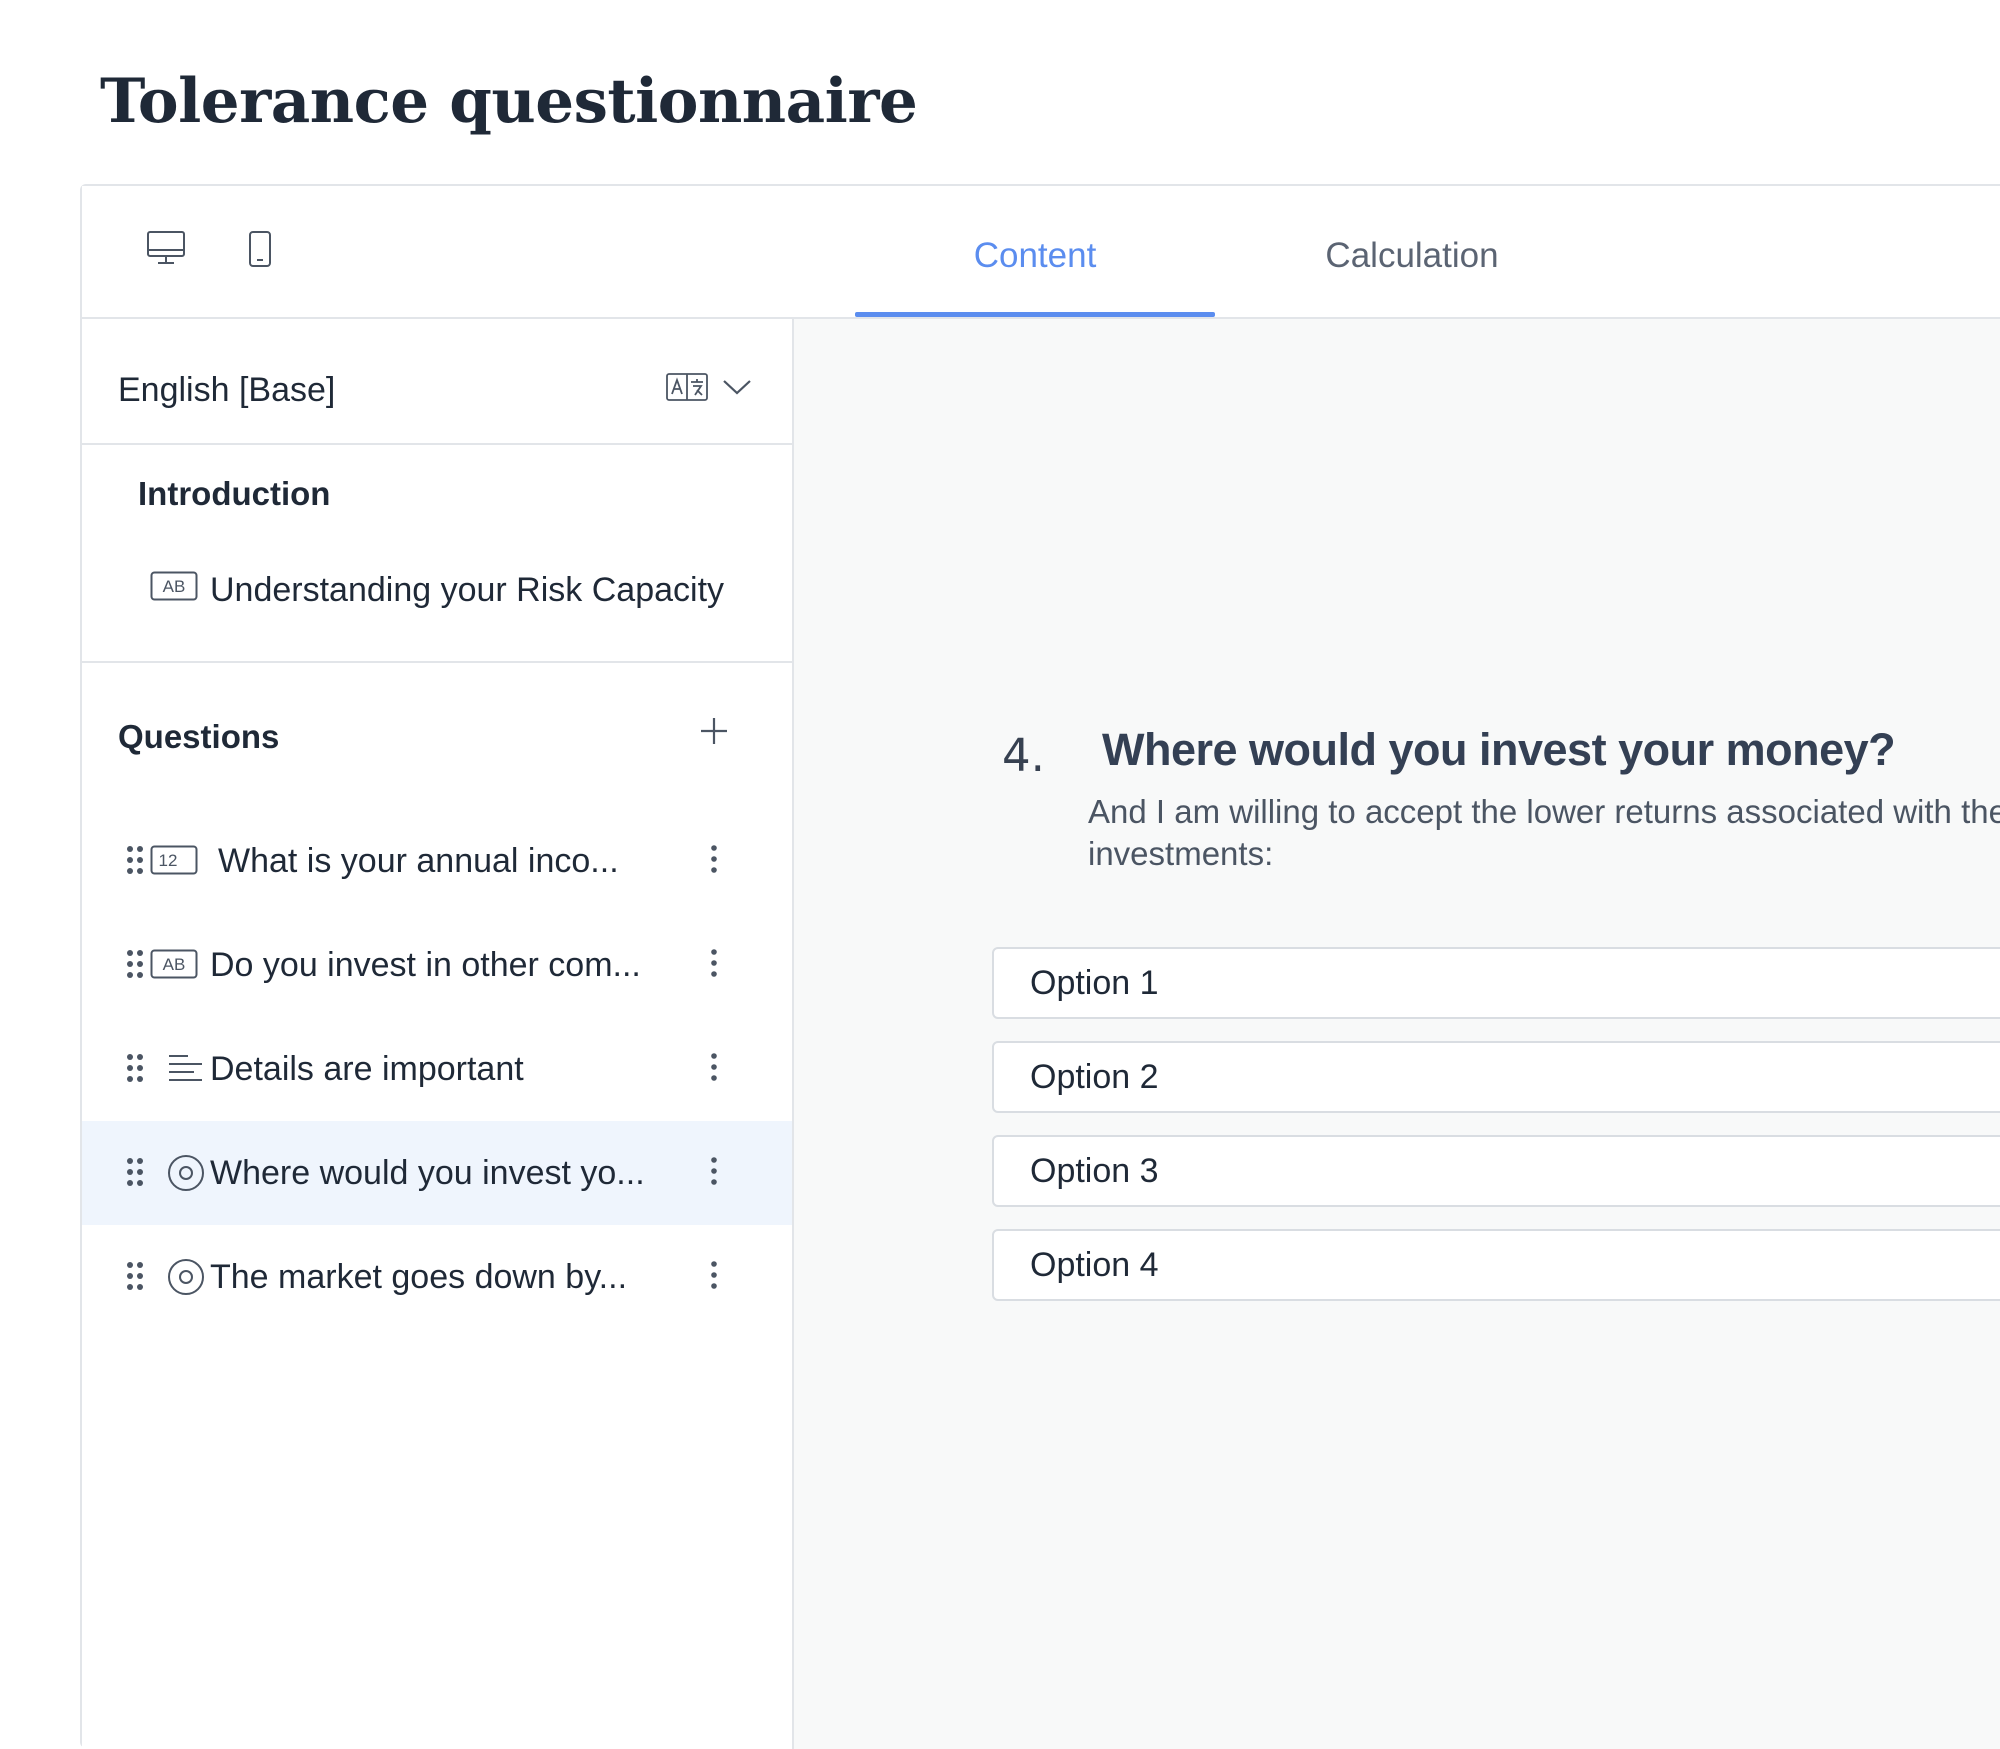 Image resolution: width=2000 pixels, height=1749 pixels. I want to click on number-icon: 12, so click(174, 862).